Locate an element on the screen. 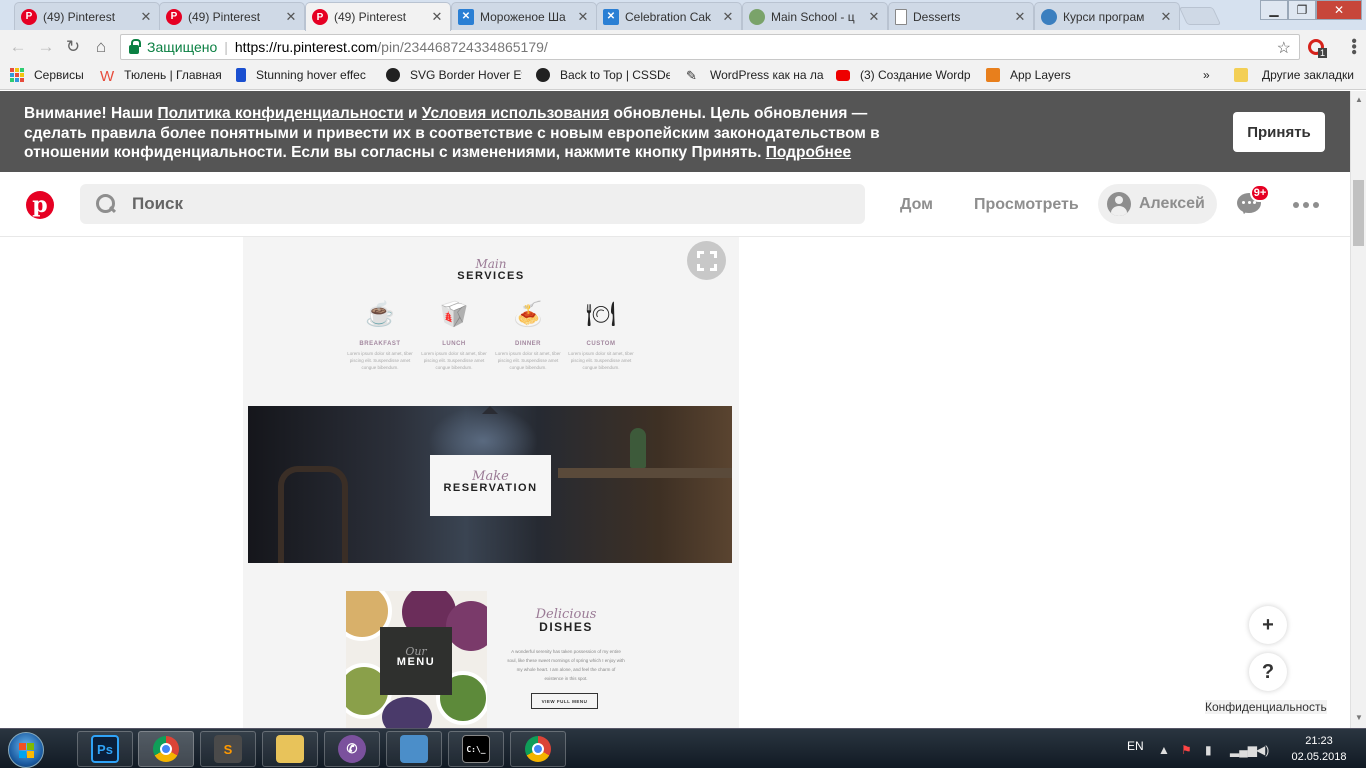 Image resolution: width=1366 pixels, height=768 pixels. search-bar is located at coordinates (472, 204).